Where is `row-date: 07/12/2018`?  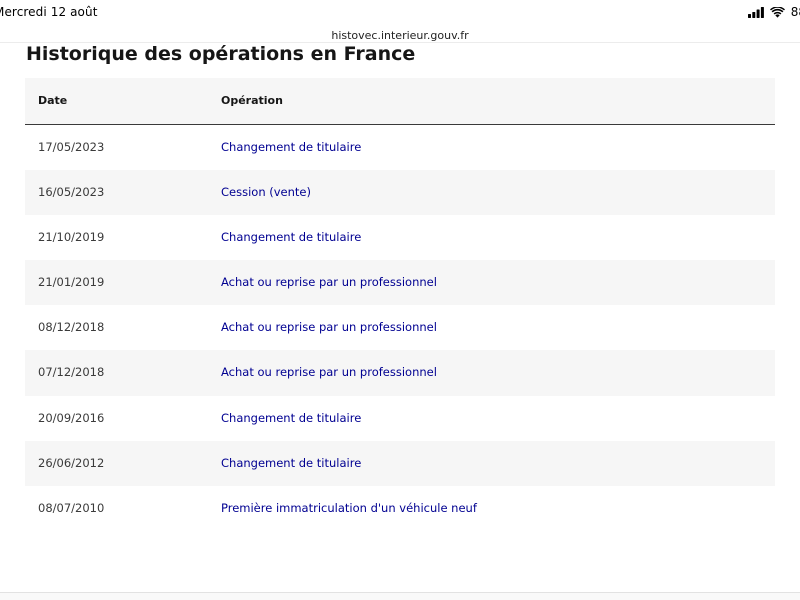 row-date: 07/12/2018 is located at coordinates (71, 372).